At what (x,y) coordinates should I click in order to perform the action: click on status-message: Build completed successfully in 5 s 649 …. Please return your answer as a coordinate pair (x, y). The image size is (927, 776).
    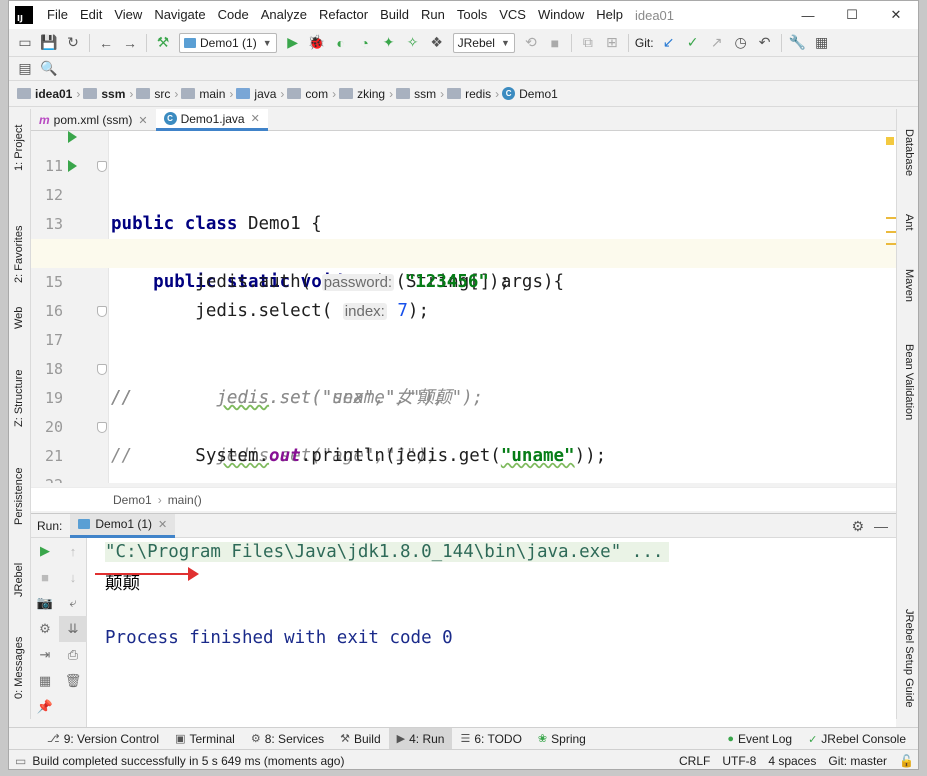
    Looking at the image, I should click on (188, 761).